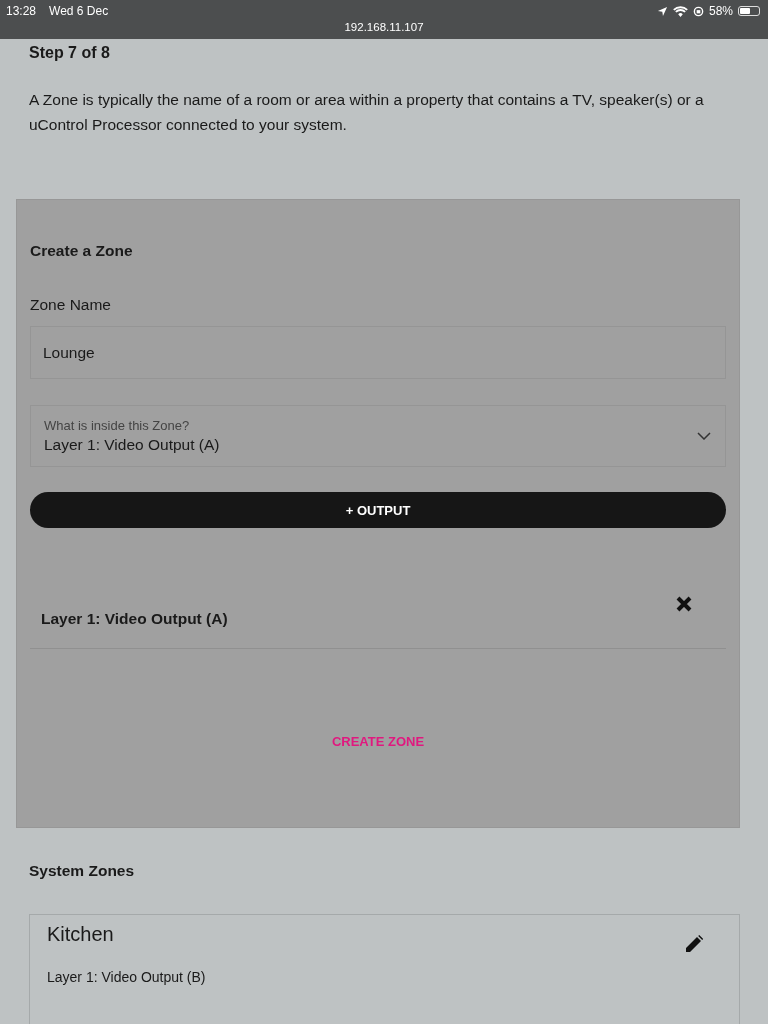 This screenshot has height=1024, width=768. I want to click on zone-output: Layer 1: Video Output (B), so click(127, 978).